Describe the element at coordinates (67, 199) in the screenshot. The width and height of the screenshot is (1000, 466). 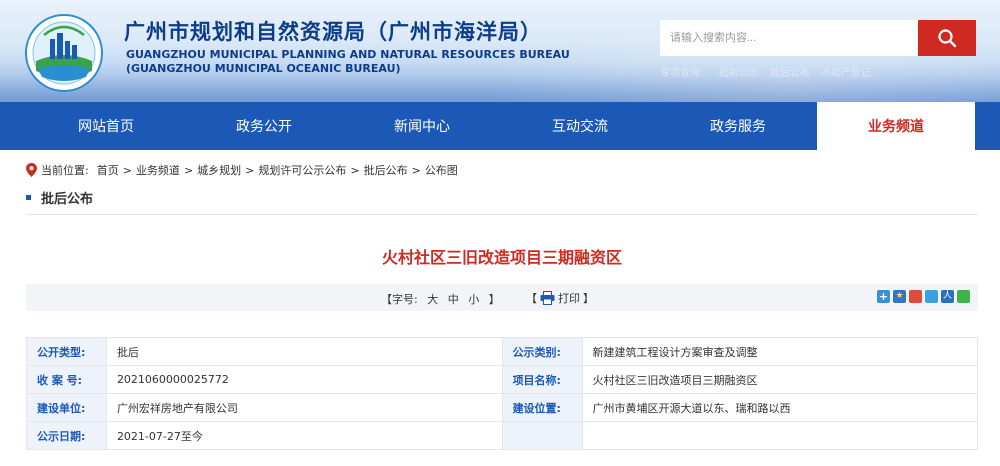
I see `section-title: 批后公布` at that location.